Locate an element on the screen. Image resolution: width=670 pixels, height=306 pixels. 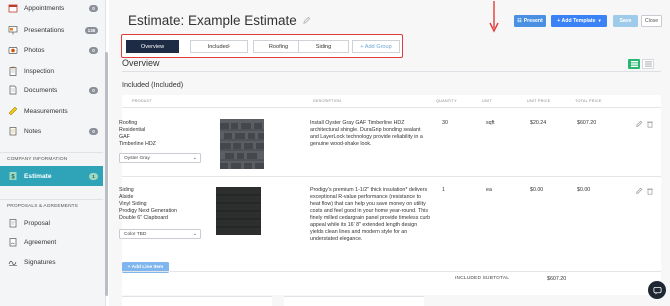
count-badge: 0 is located at coordinates (93, 90).